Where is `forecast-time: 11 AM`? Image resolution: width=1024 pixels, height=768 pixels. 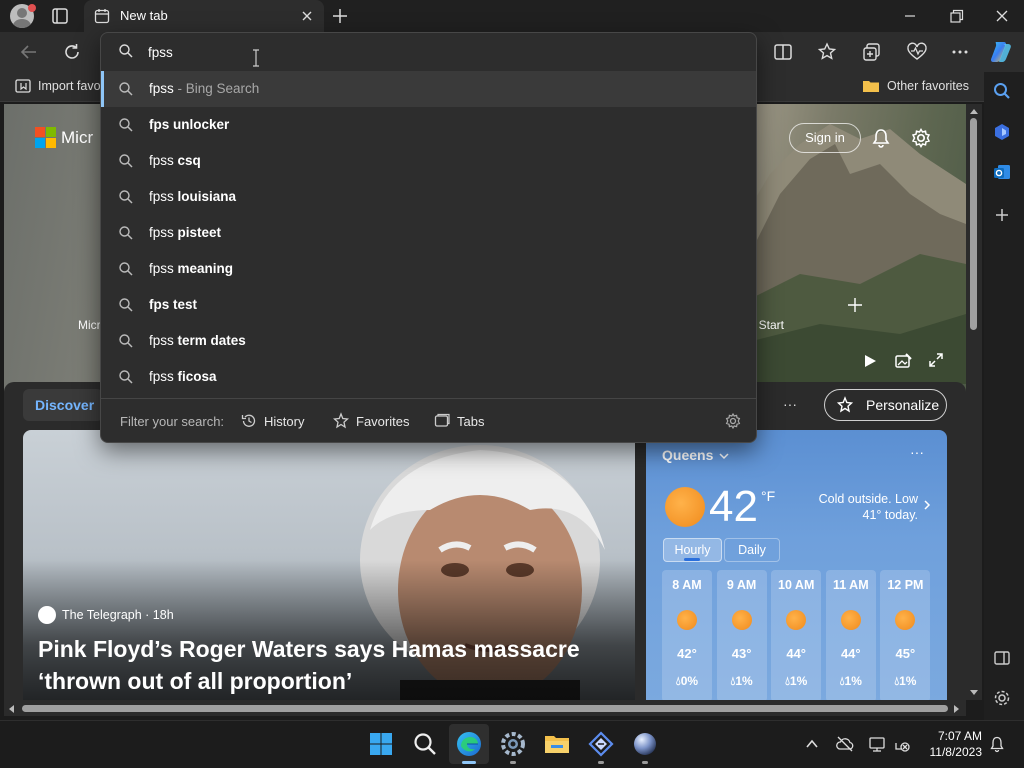
forecast-time: 11 AM is located at coordinates (850, 585).